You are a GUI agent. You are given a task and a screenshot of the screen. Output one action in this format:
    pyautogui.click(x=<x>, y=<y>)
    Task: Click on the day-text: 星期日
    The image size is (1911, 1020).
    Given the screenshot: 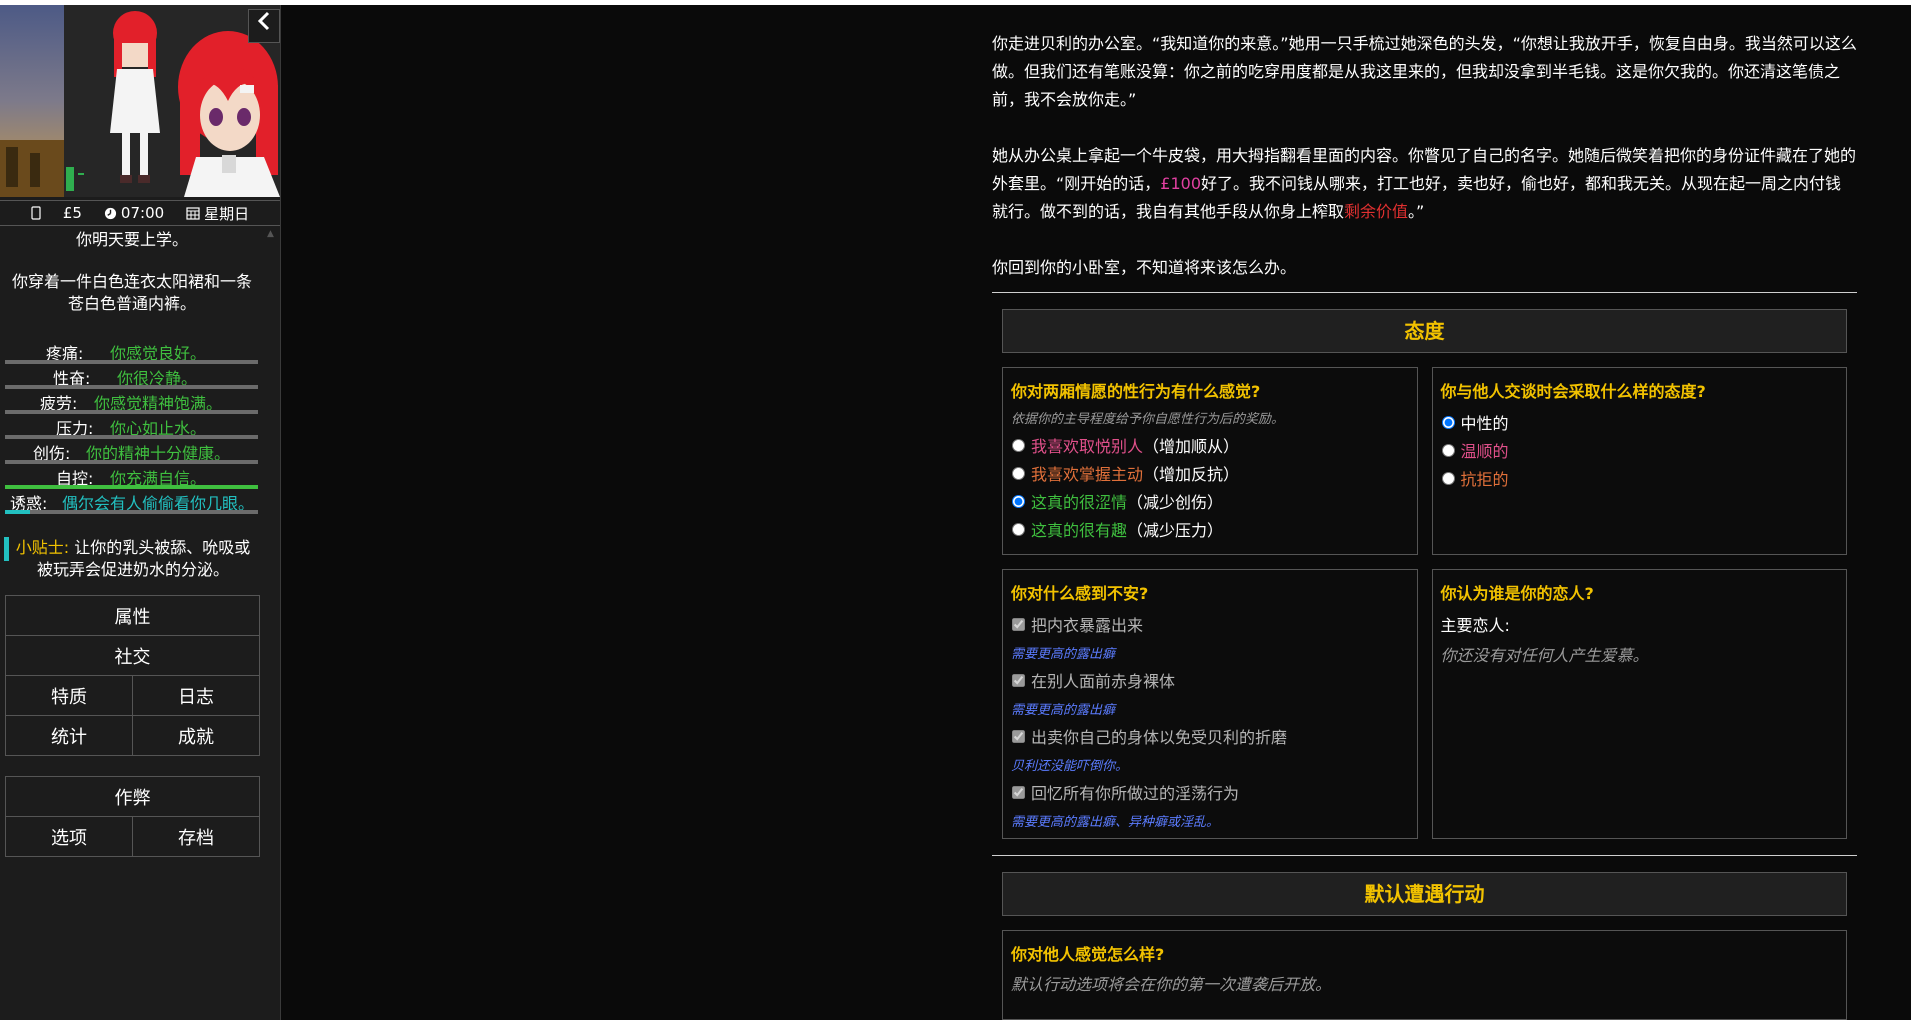 What is the action you would take?
    pyautogui.click(x=227, y=213)
    